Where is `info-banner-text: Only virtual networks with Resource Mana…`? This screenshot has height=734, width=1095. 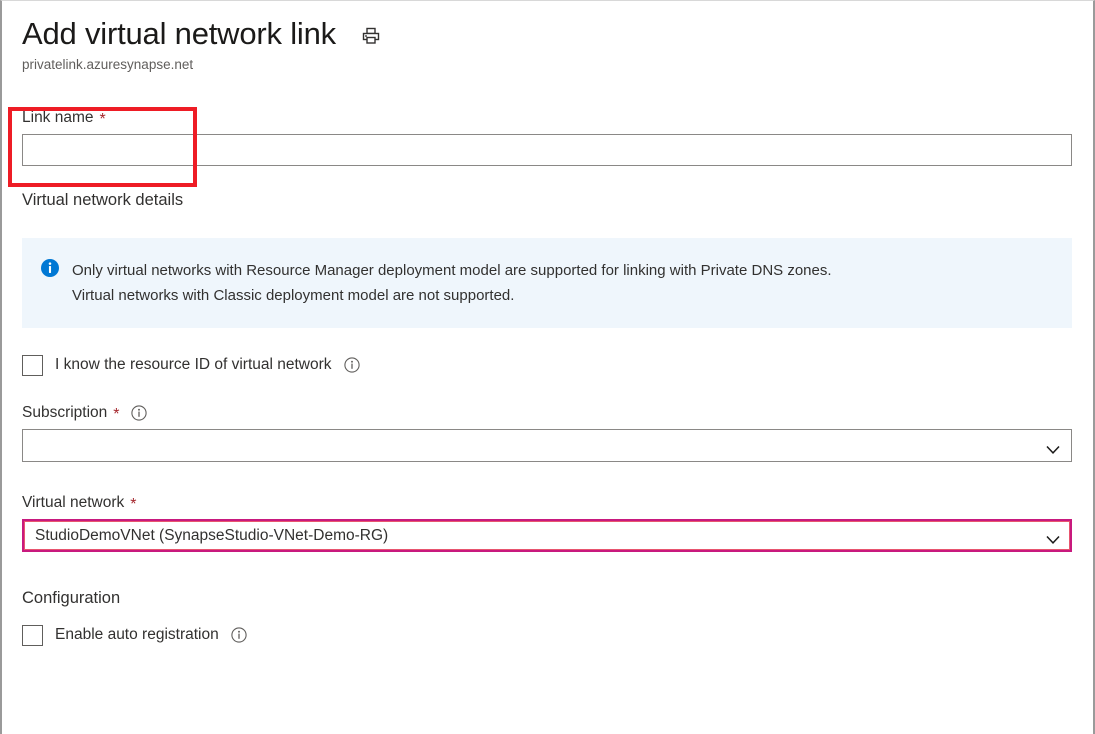
info-banner-text: Only virtual networks with Resource Mana… is located at coordinates (452, 283).